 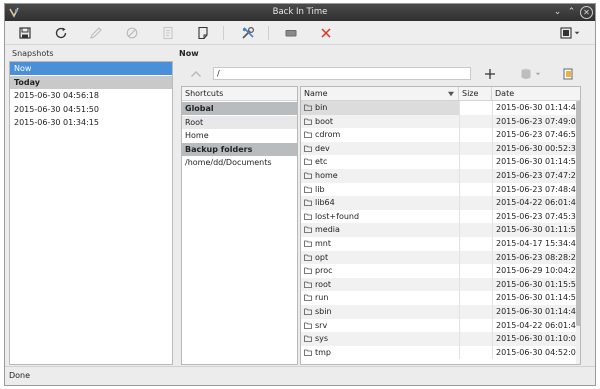 I want to click on file-name: run, so click(x=380, y=298).